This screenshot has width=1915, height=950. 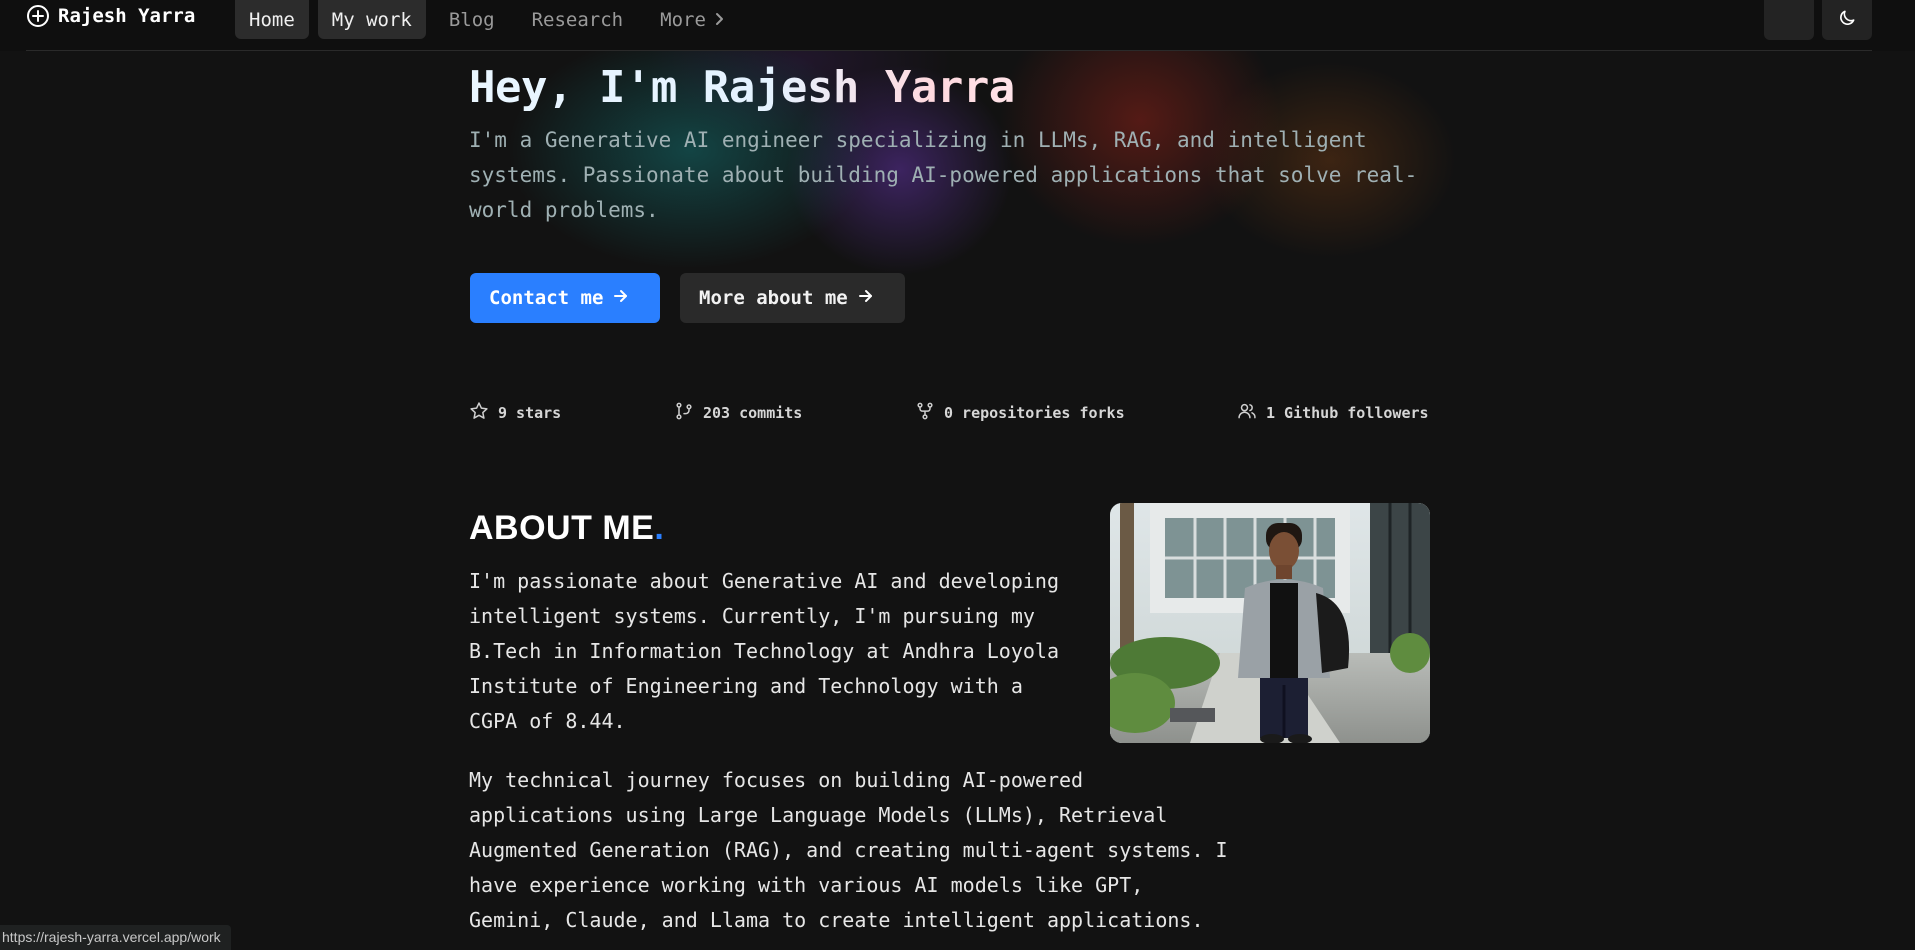 I want to click on brand-name: Rajesh Yarra, so click(x=127, y=16).